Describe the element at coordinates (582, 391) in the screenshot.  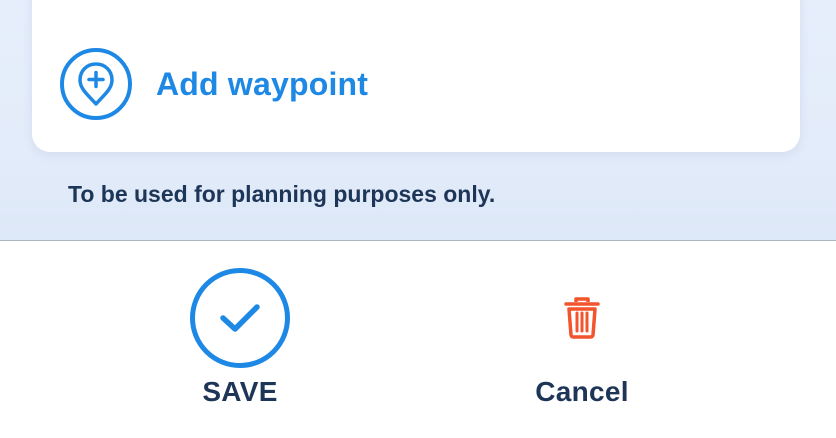
I see `cancel-label: Cancel` at that location.